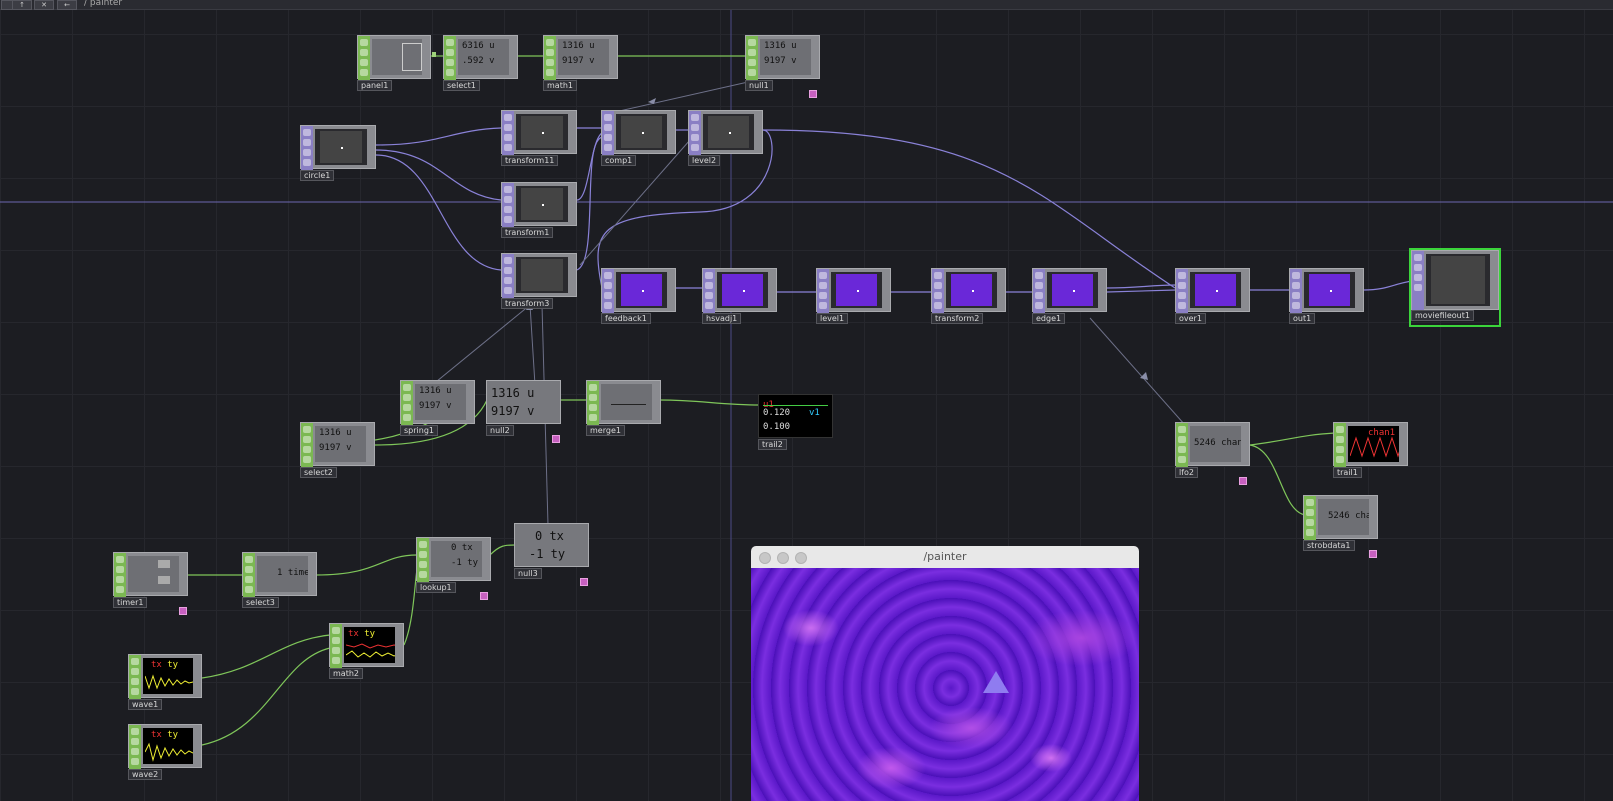 The image size is (1613, 801). What do you see at coordinates (772, 444) in the screenshot?
I see `node-label: trail2` at bounding box center [772, 444].